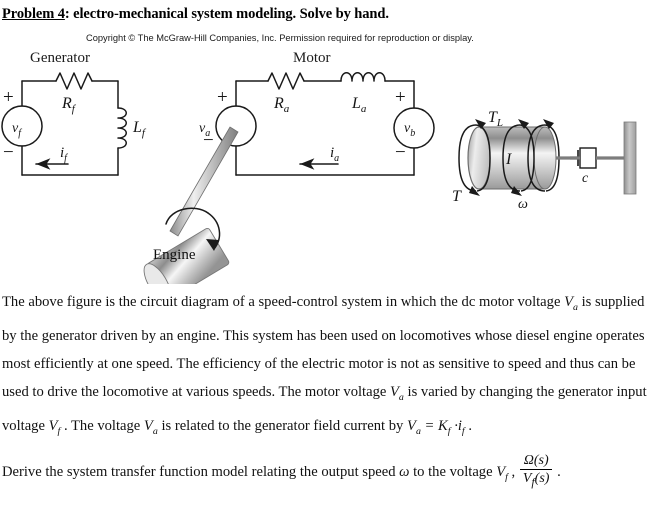 The height and width of the screenshot is (509, 658). I want to click on generator-current-label: if, so click(64, 154).